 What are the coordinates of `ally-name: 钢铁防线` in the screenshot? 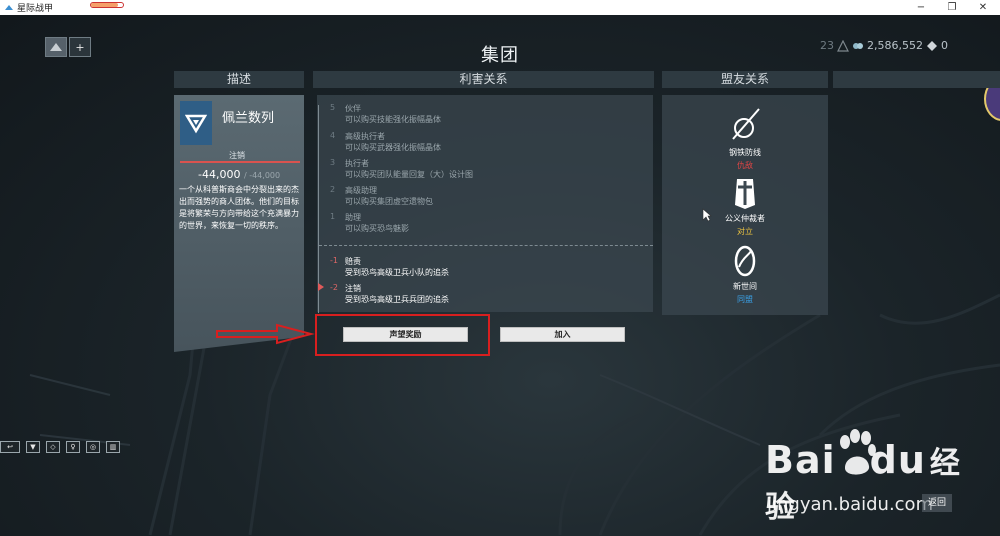 It's located at (745, 152).